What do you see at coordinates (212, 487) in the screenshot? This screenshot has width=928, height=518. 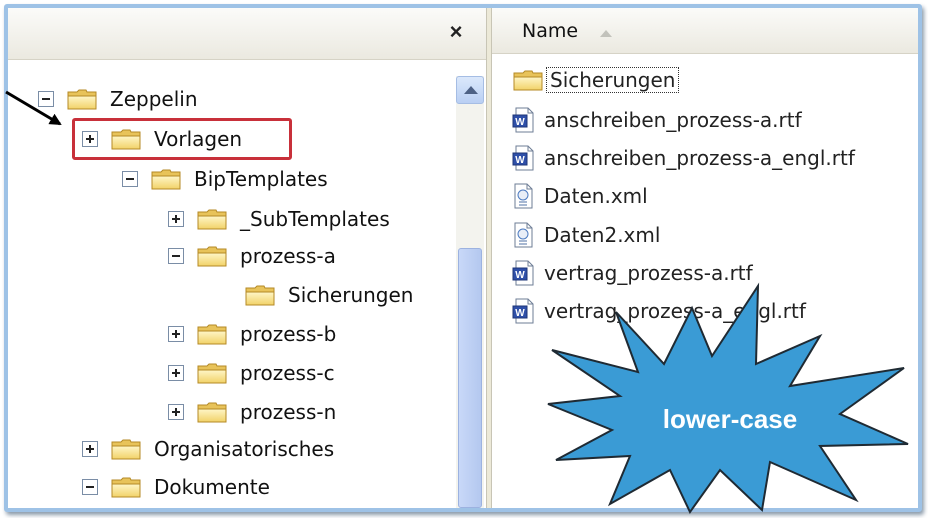 I see `tree-item-label: Dokumente` at bounding box center [212, 487].